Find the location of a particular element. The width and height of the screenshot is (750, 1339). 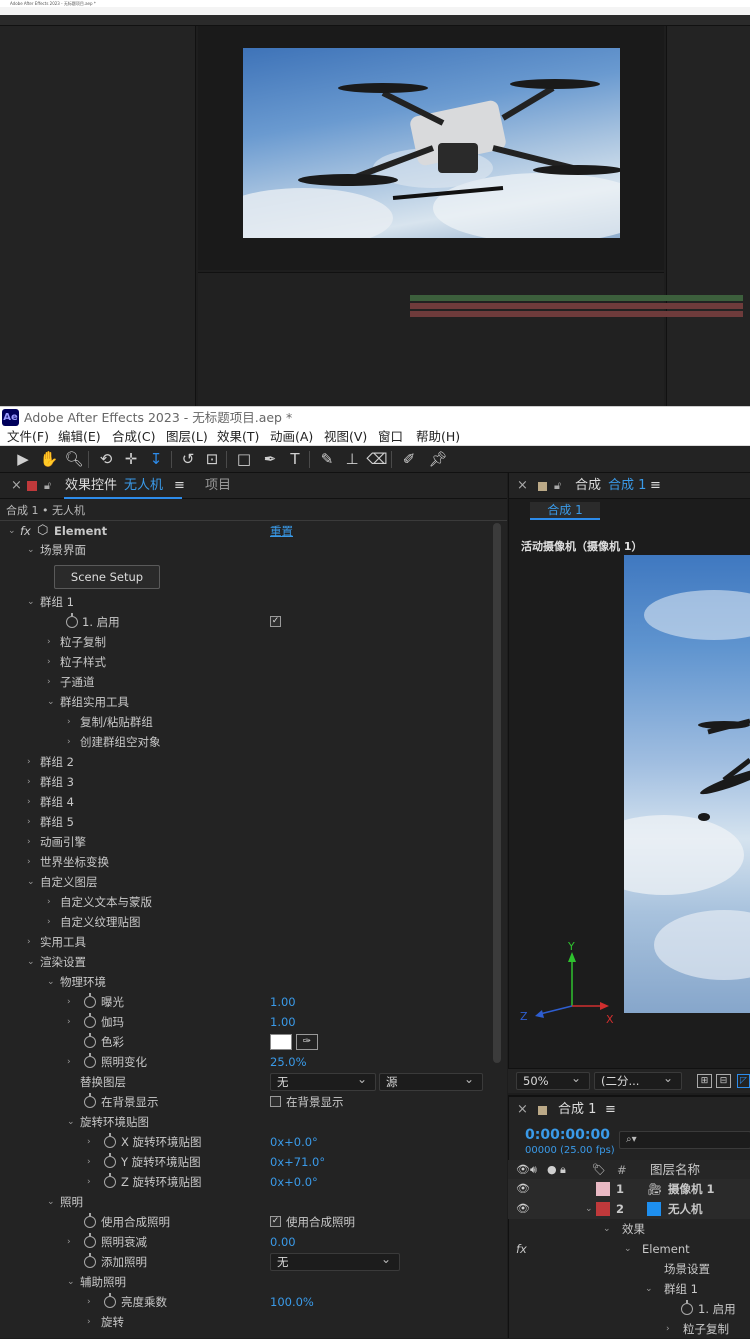

zoom-tool-icon: 🔍︎ is located at coordinates (74, 459).